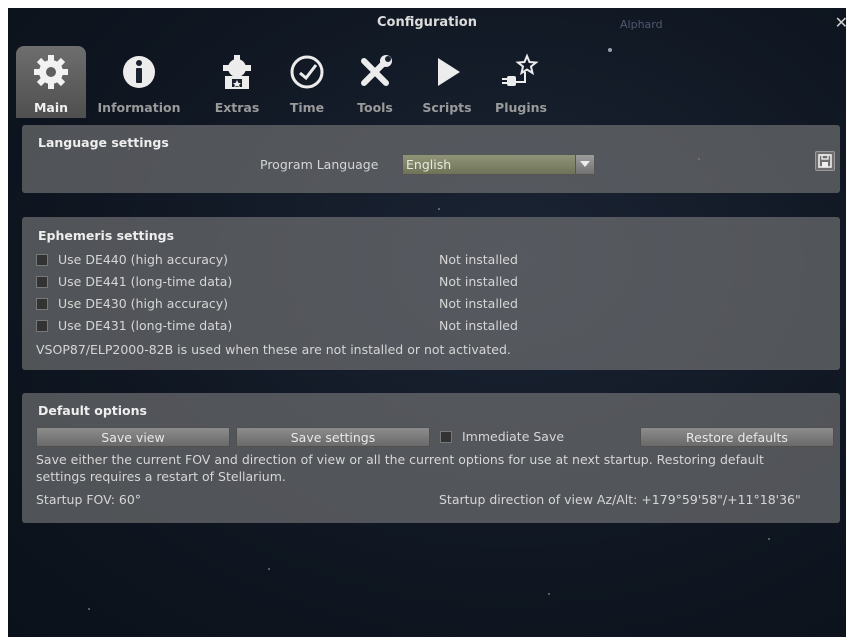 Image resolution: width=846 pixels, height=637 pixels. I want to click on tab-main: Main, so click(51, 82).